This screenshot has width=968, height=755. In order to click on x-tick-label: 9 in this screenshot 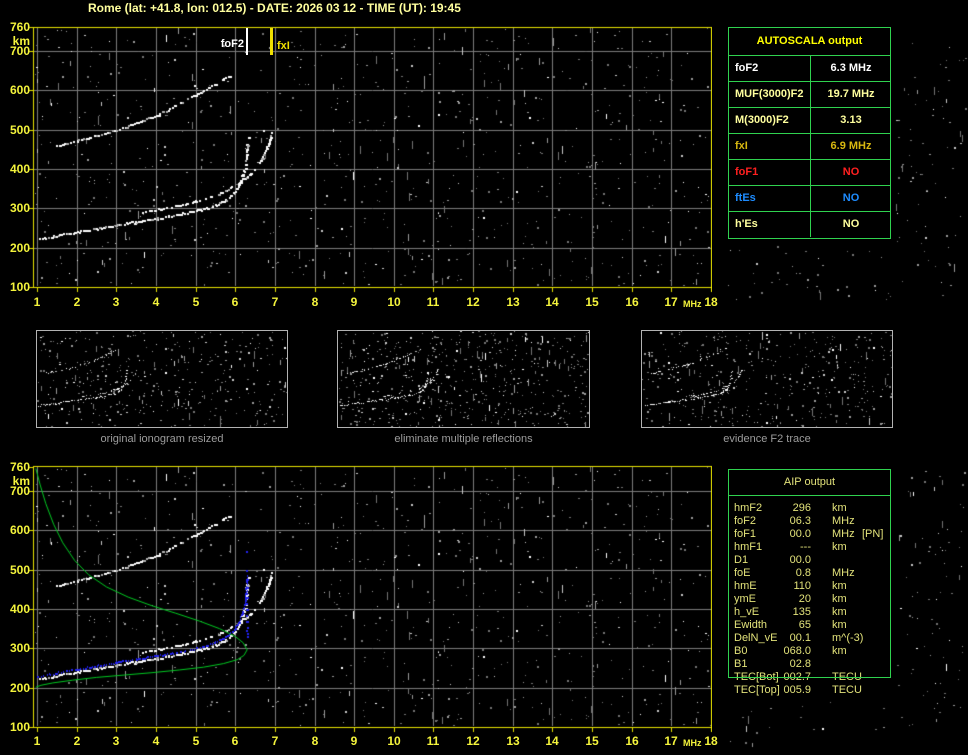, I will do `click(354, 302)`.